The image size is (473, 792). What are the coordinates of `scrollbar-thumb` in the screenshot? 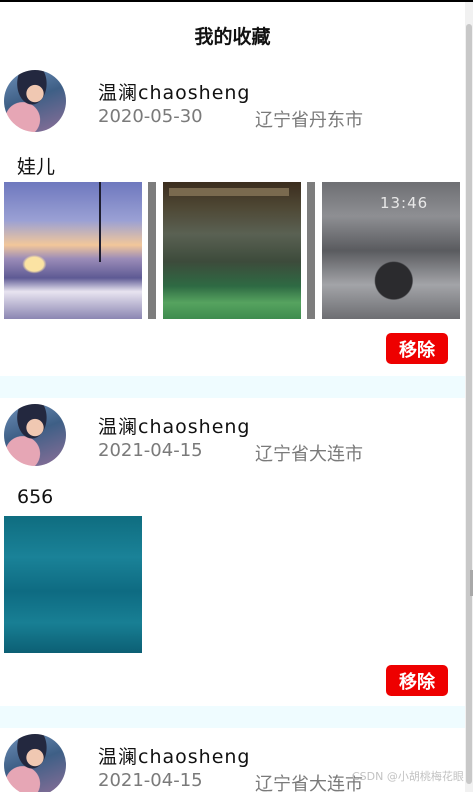 It's located at (469, 404).